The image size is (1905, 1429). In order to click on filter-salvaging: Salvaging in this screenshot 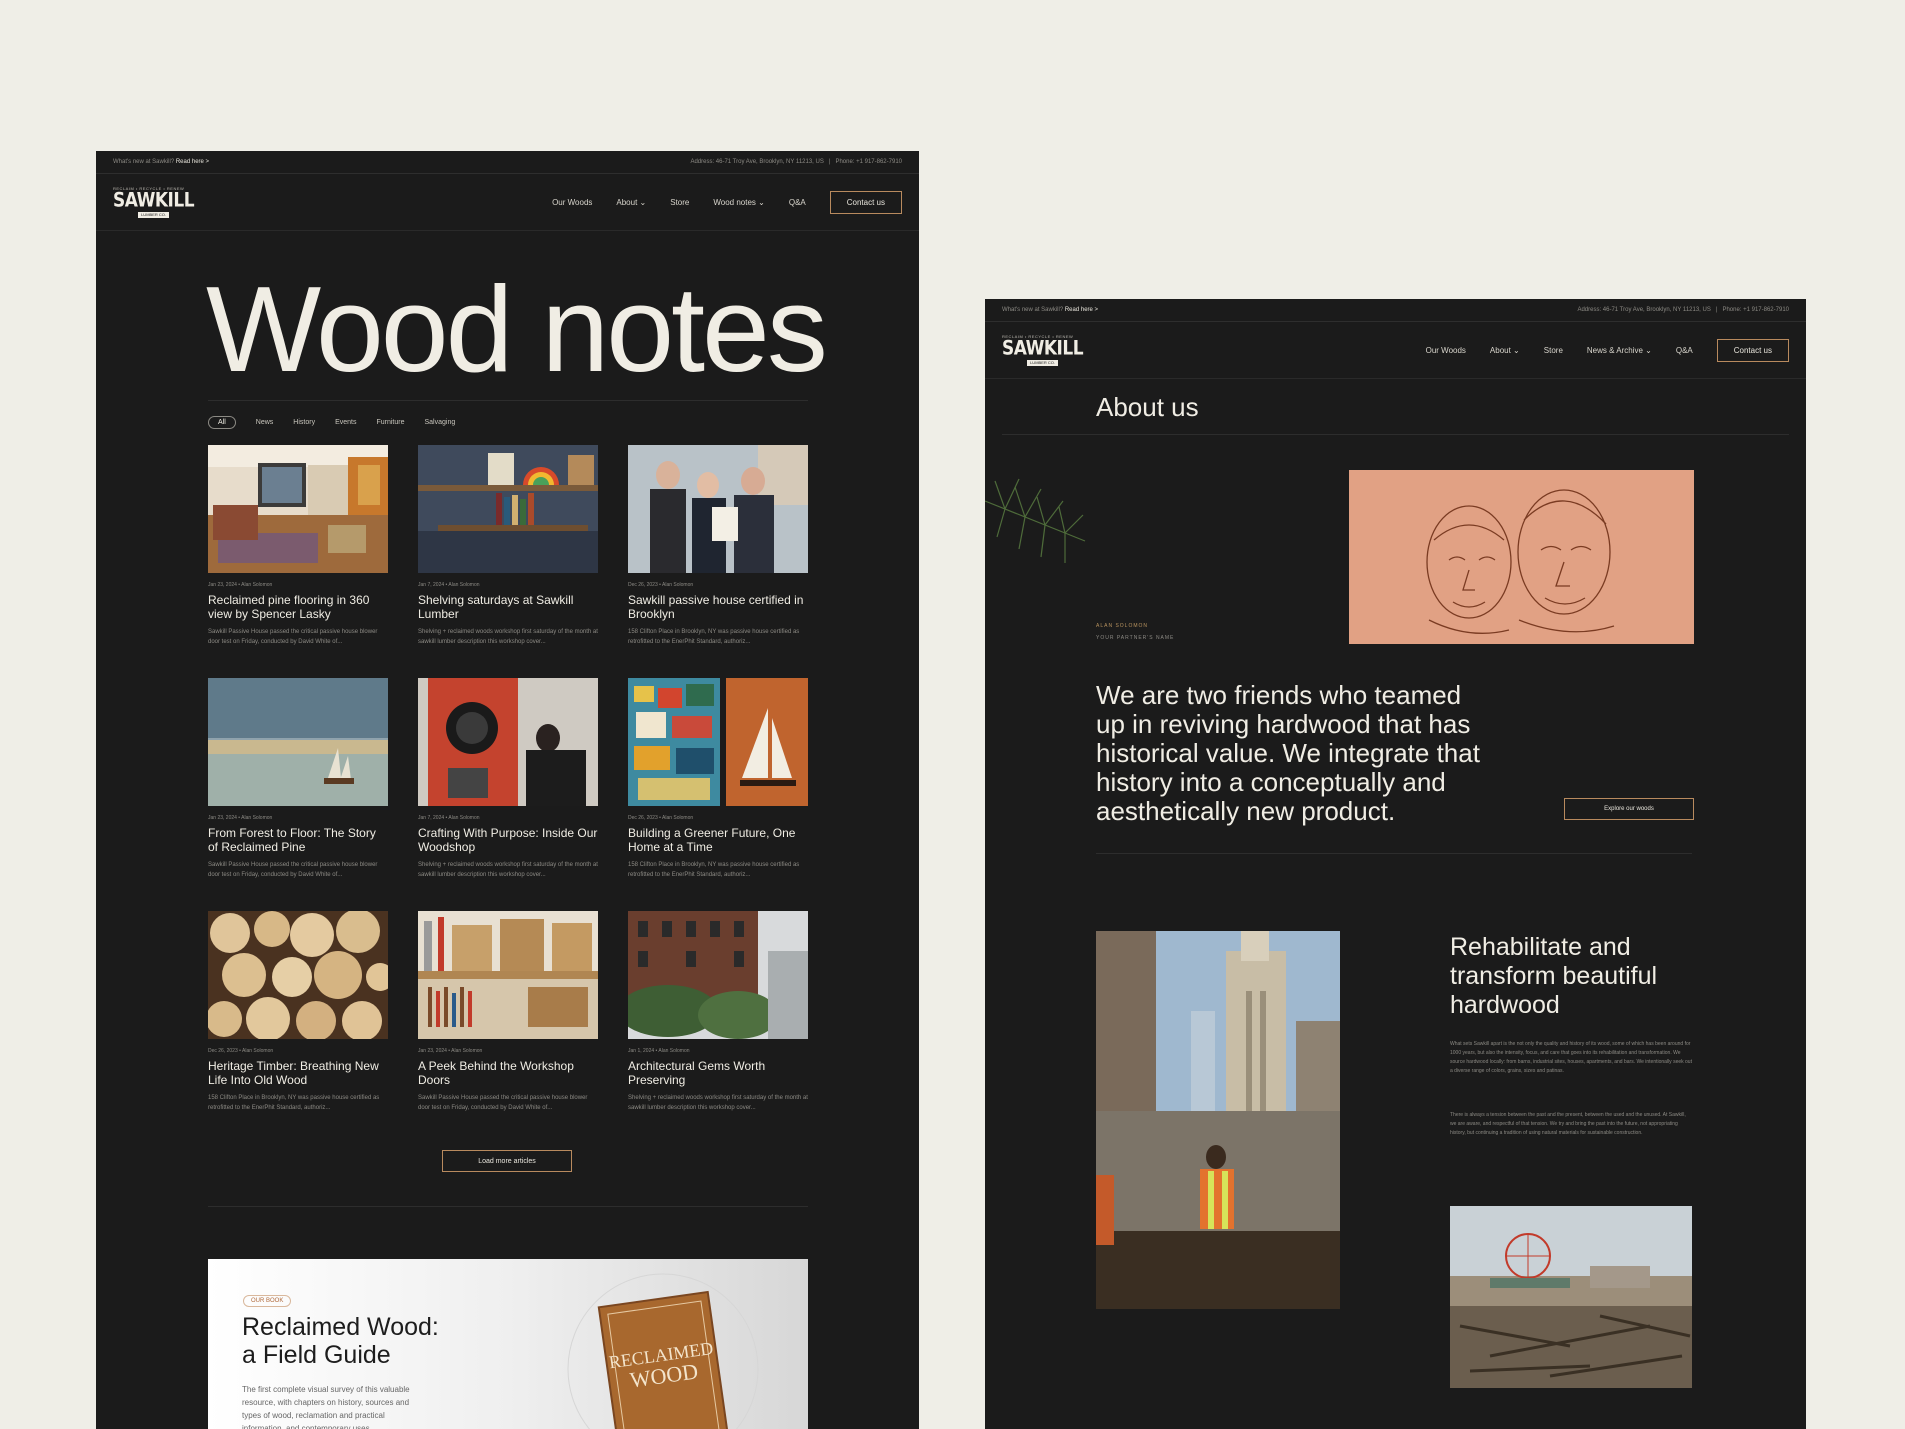, I will do `click(440, 422)`.